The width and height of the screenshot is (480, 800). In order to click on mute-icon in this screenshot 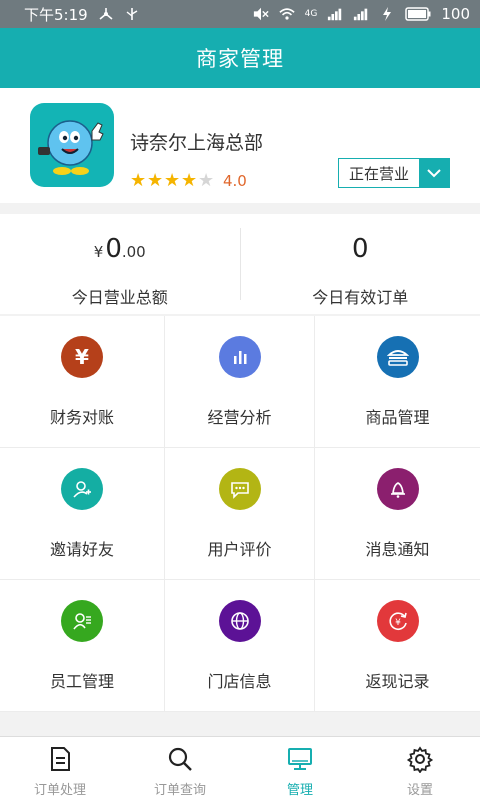, I will do `click(261, 14)`.